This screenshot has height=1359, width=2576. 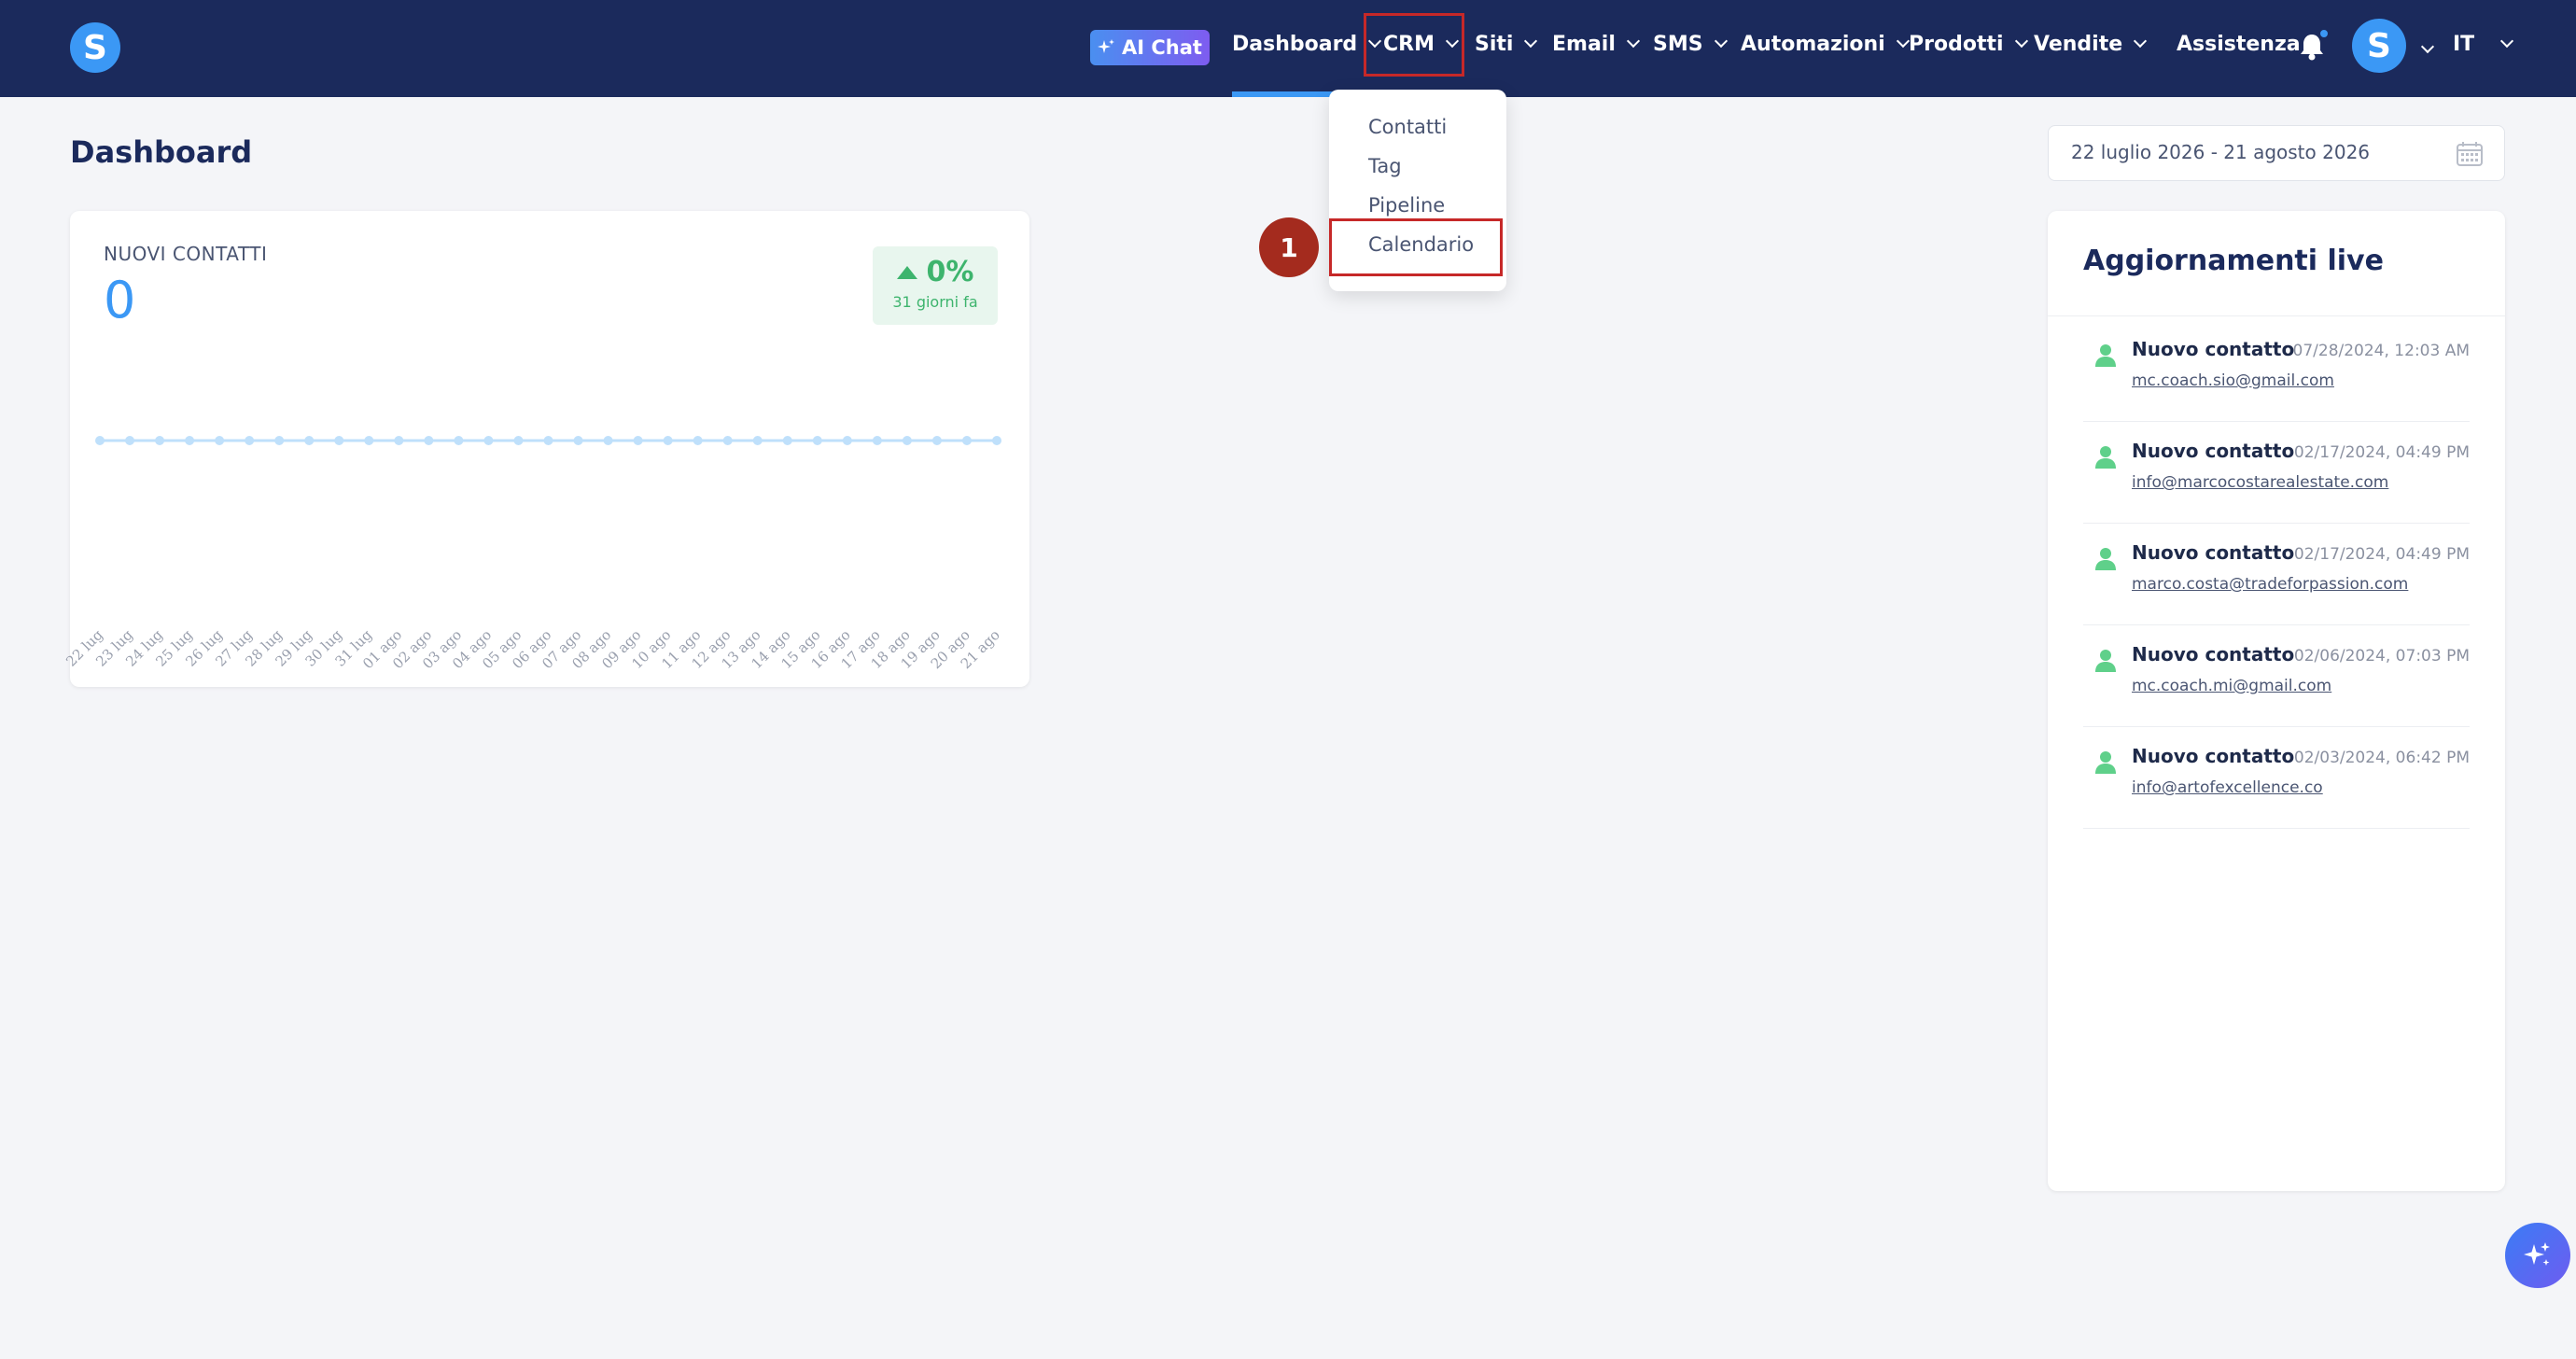 What do you see at coordinates (1307, 44) in the screenshot?
I see `nav-dashboard: Dashboard` at bounding box center [1307, 44].